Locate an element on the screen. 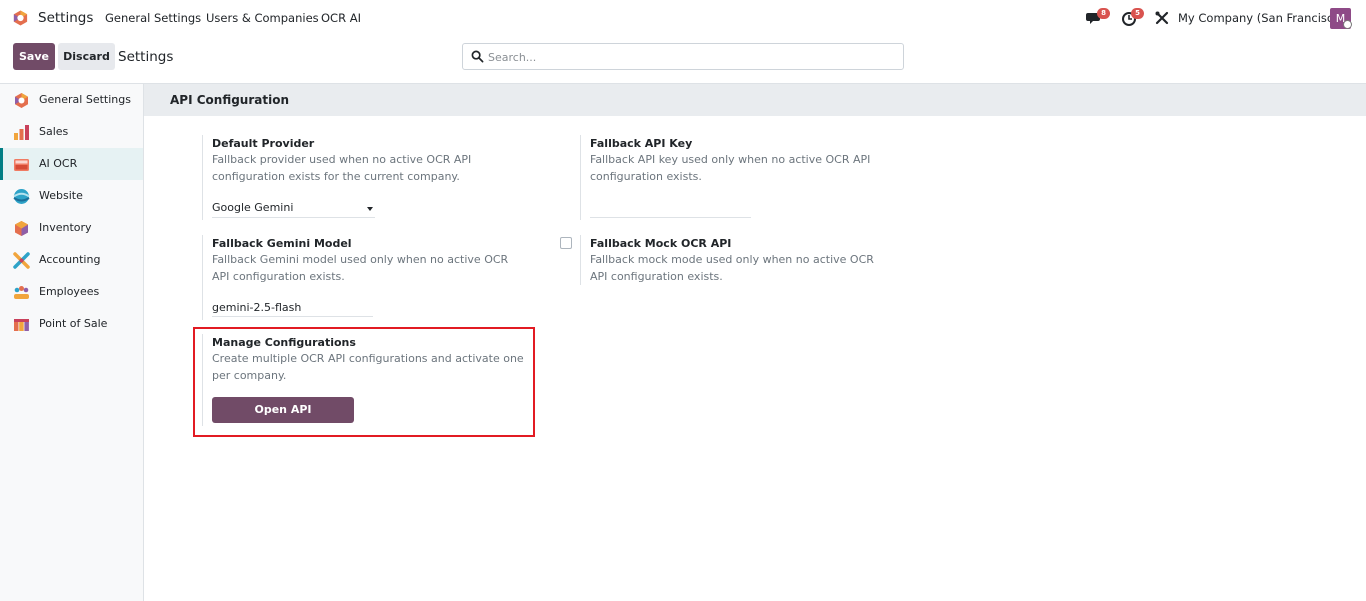 Image resolution: width=1366 pixels, height=601 pixels. app-title: Settings is located at coordinates (65, 18).